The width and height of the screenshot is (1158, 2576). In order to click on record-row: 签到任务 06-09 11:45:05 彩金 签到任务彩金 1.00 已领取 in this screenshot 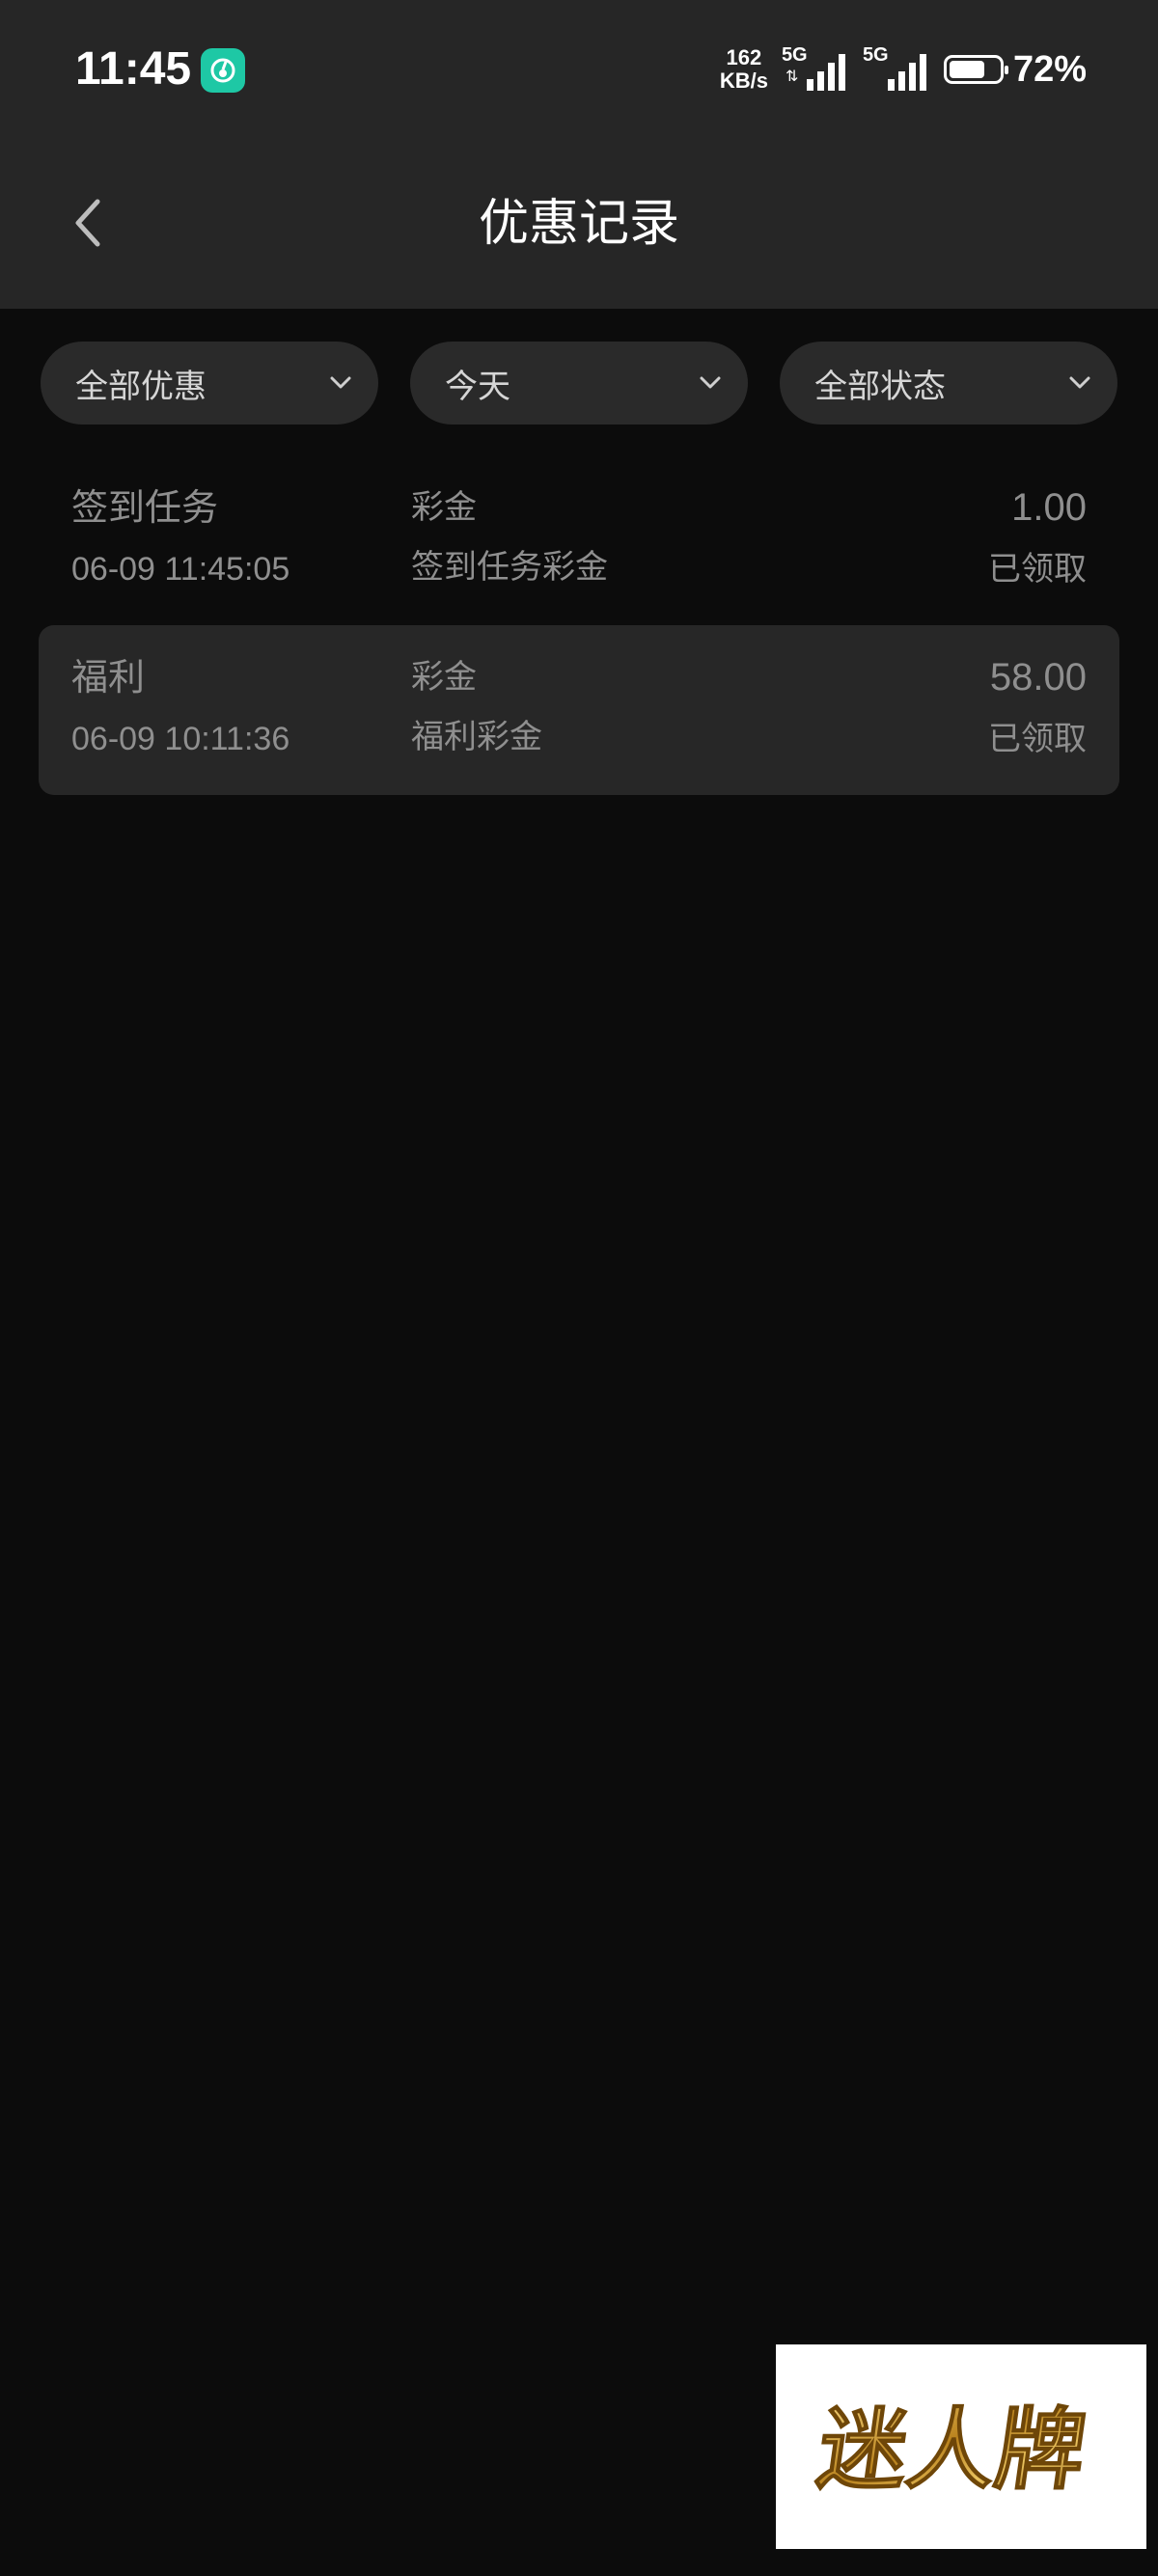, I will do `click(579, 540)`.